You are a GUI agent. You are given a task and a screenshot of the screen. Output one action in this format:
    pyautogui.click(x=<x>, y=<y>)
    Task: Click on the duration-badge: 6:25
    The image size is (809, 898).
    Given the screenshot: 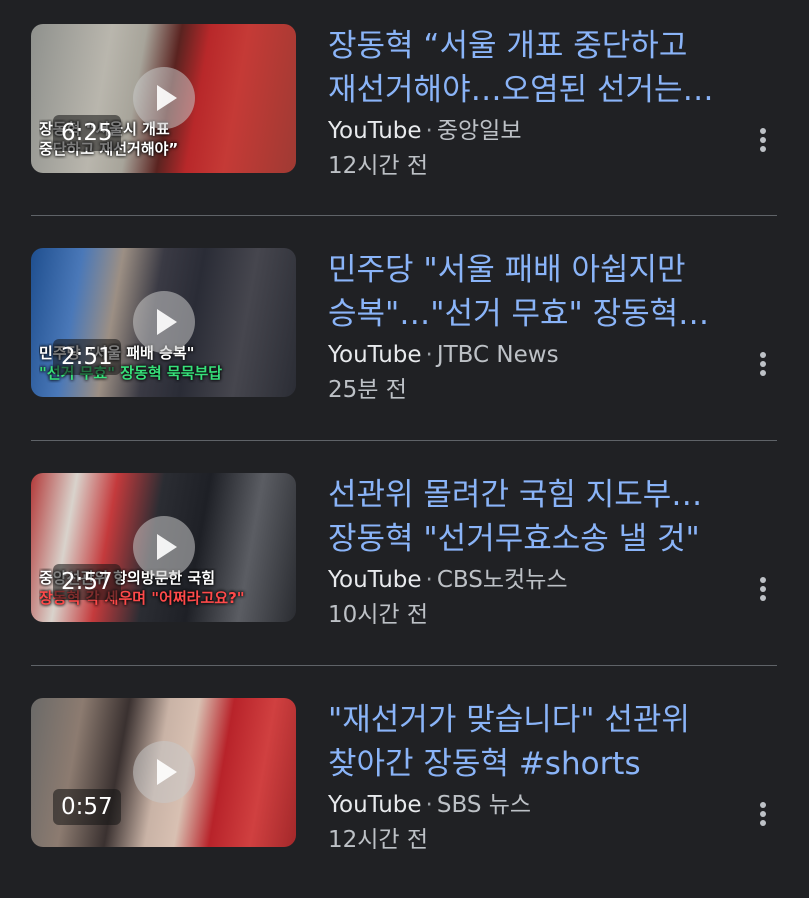 What is the action you would take?
    pyautogui.click(x=87, y=133)
    